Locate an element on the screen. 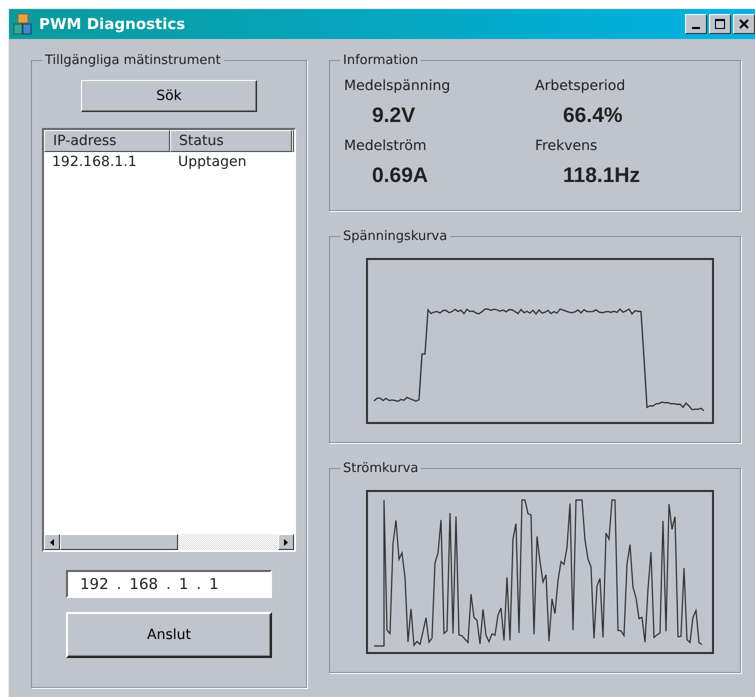 This screenshot has width=755, height=697. app-icon is located at coordinates (23, 24).